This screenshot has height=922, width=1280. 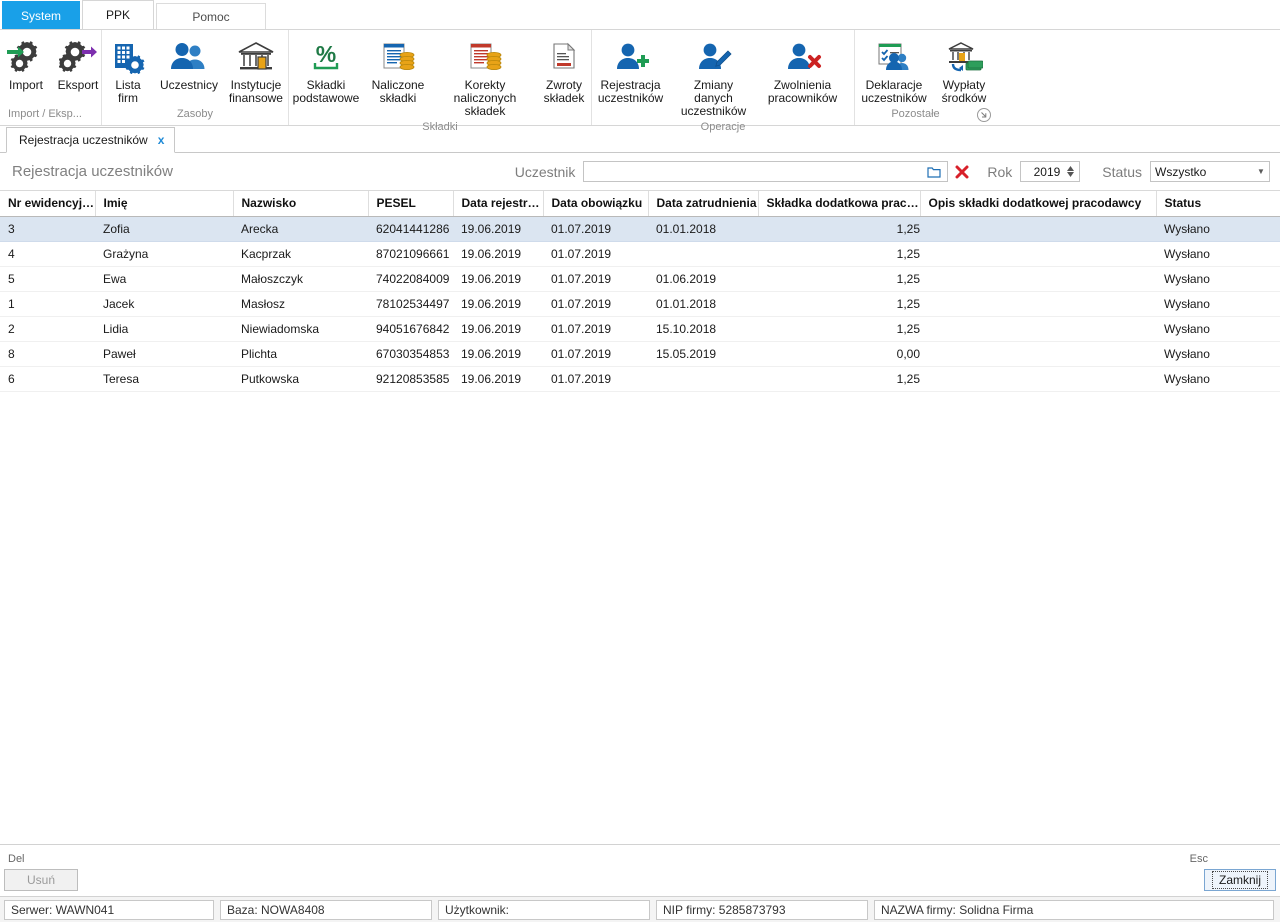 What do you see at coordinates (128, 69) in the screenshot?
I see `ribbon-button-lista-firm: Lista firm` at bounding box center [128, 69].